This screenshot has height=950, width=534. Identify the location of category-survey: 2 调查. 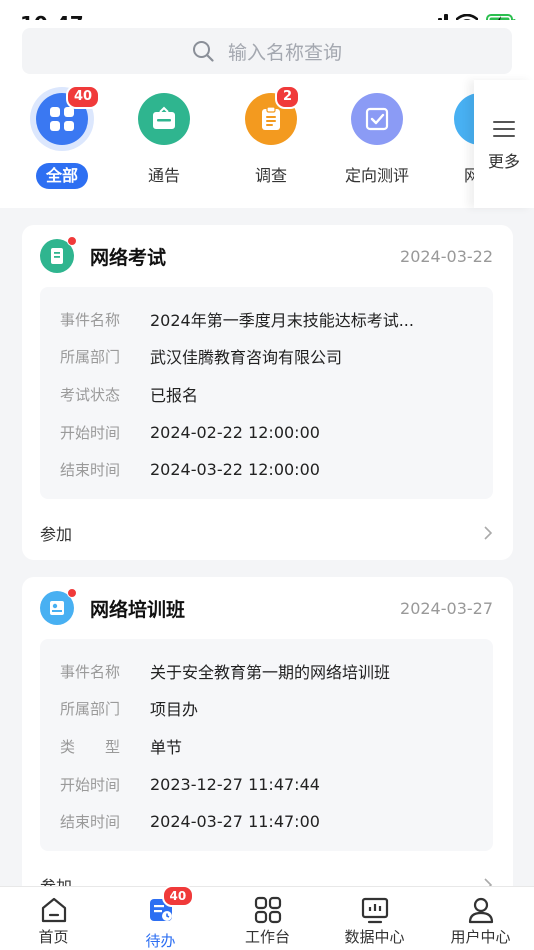
(271, 134).